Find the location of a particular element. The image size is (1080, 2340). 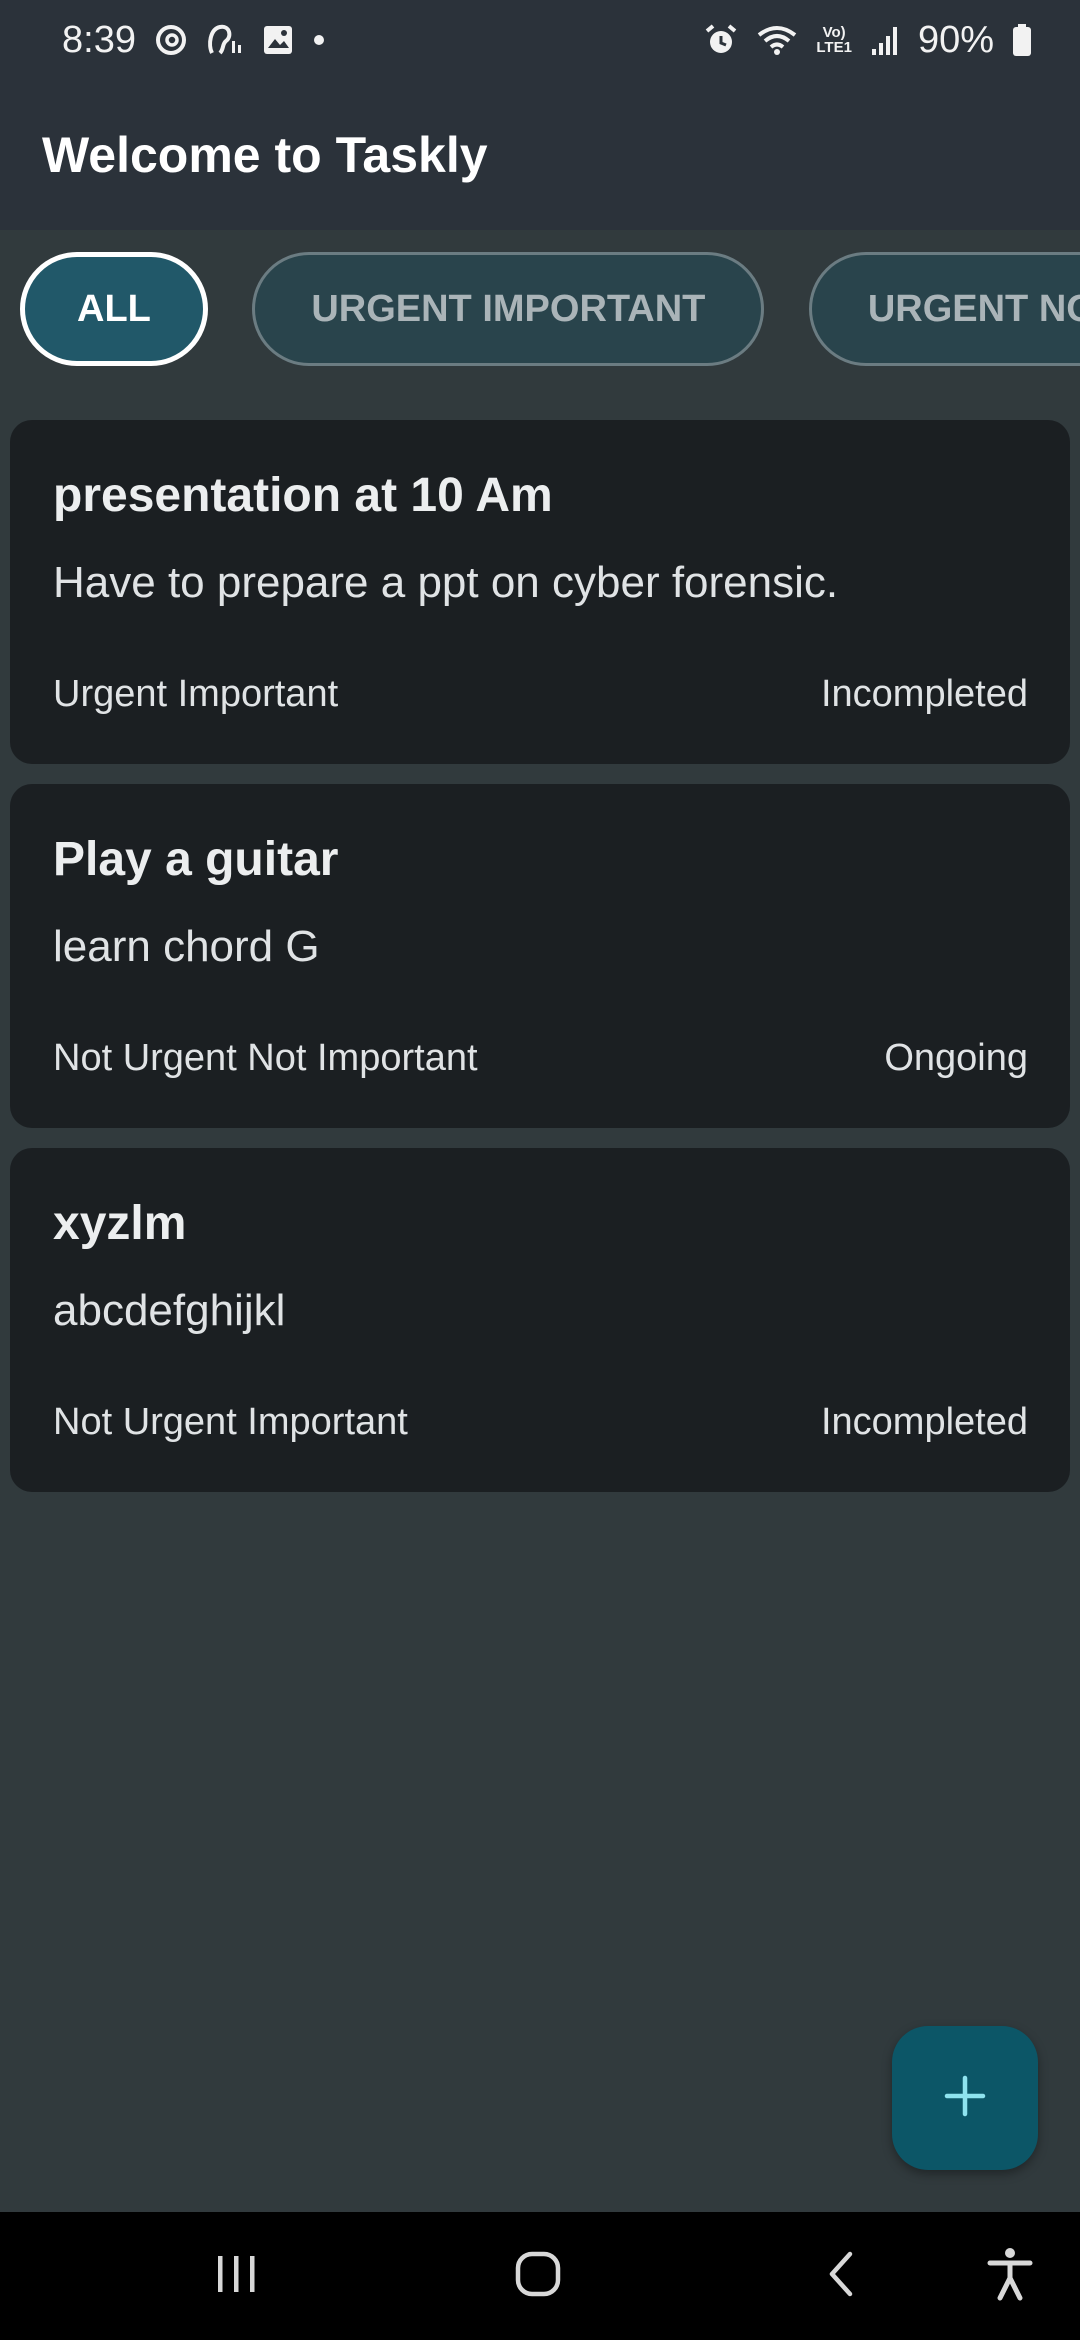

filter-chip-urgent-not-important: URGENT NO is located at coordinates (944, 309).